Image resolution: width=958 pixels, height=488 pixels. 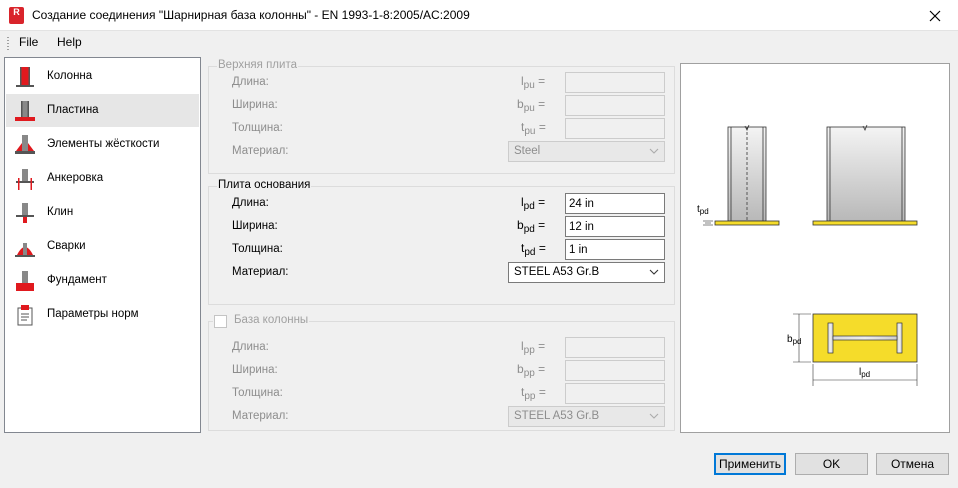 I want to click on column-base-thickness-label: Толщина:, so click(x=257, y=393).